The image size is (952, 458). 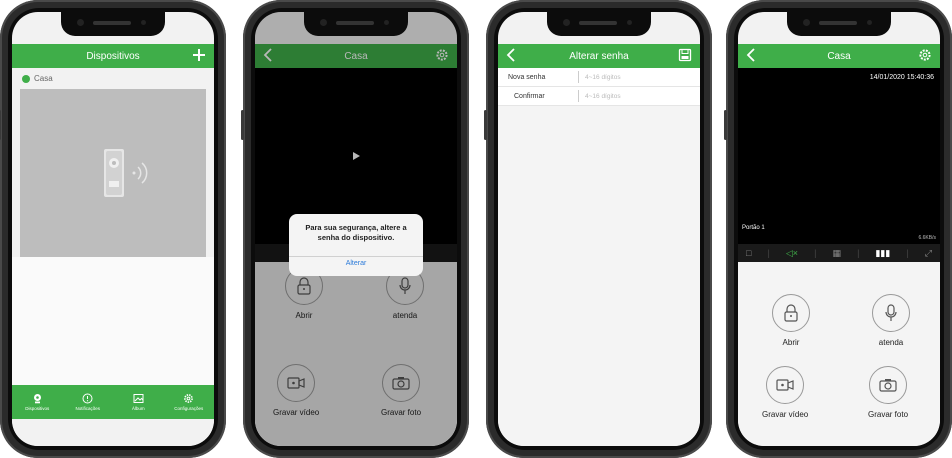 I want to click on video-view: 14/01/2020 15:40:36 Portão 1 6.6KB/s, so click(x=839, y=156).